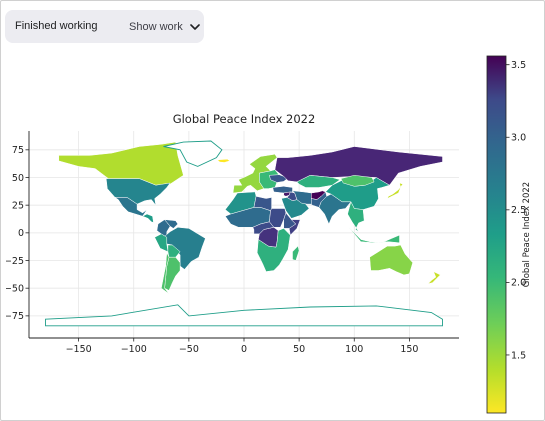  I want to click on x-tick-label: 0, so click(244, 349).